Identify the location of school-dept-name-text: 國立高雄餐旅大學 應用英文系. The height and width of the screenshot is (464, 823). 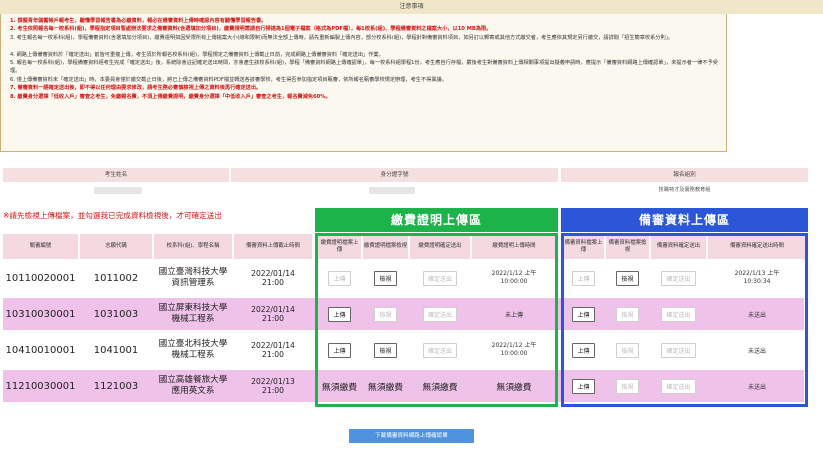
(193, 385).